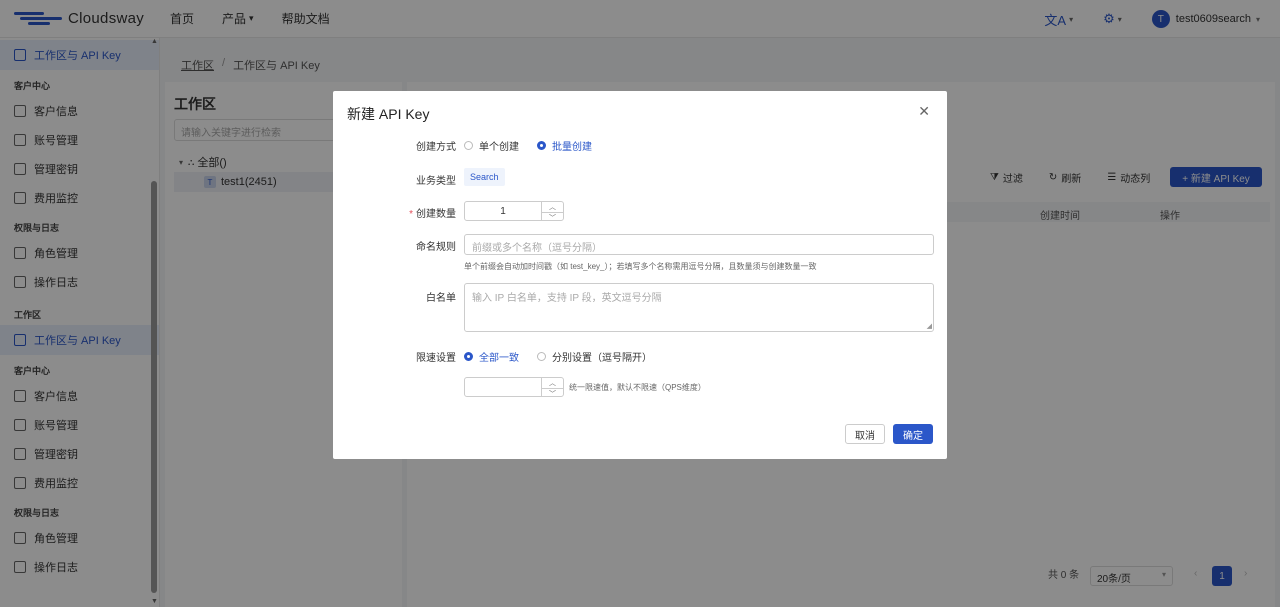 This screenshot has height=607, width=1280. Describe the element at coordinates (924, 111) in the screenshot. I see `close-icon: ✕` at that location.